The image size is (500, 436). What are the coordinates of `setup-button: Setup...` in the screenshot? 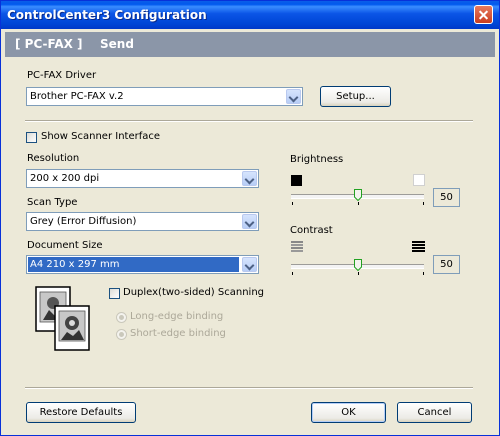 It's located at (355, 96).